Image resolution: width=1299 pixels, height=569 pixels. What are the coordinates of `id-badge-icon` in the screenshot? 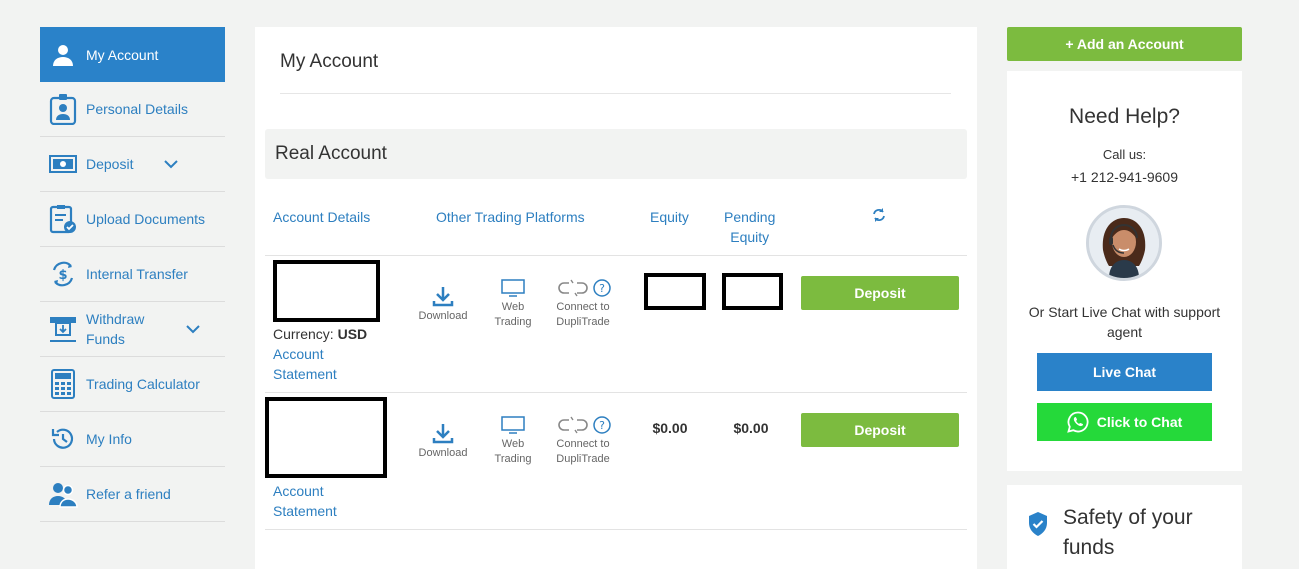 It's located at (63, 109).